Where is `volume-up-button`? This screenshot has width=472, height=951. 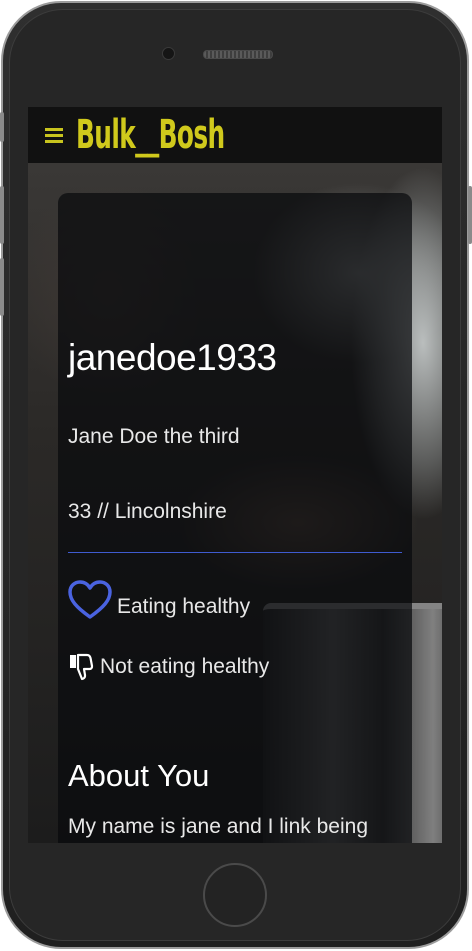
volume-up-button is located at coordinates (2, 215).